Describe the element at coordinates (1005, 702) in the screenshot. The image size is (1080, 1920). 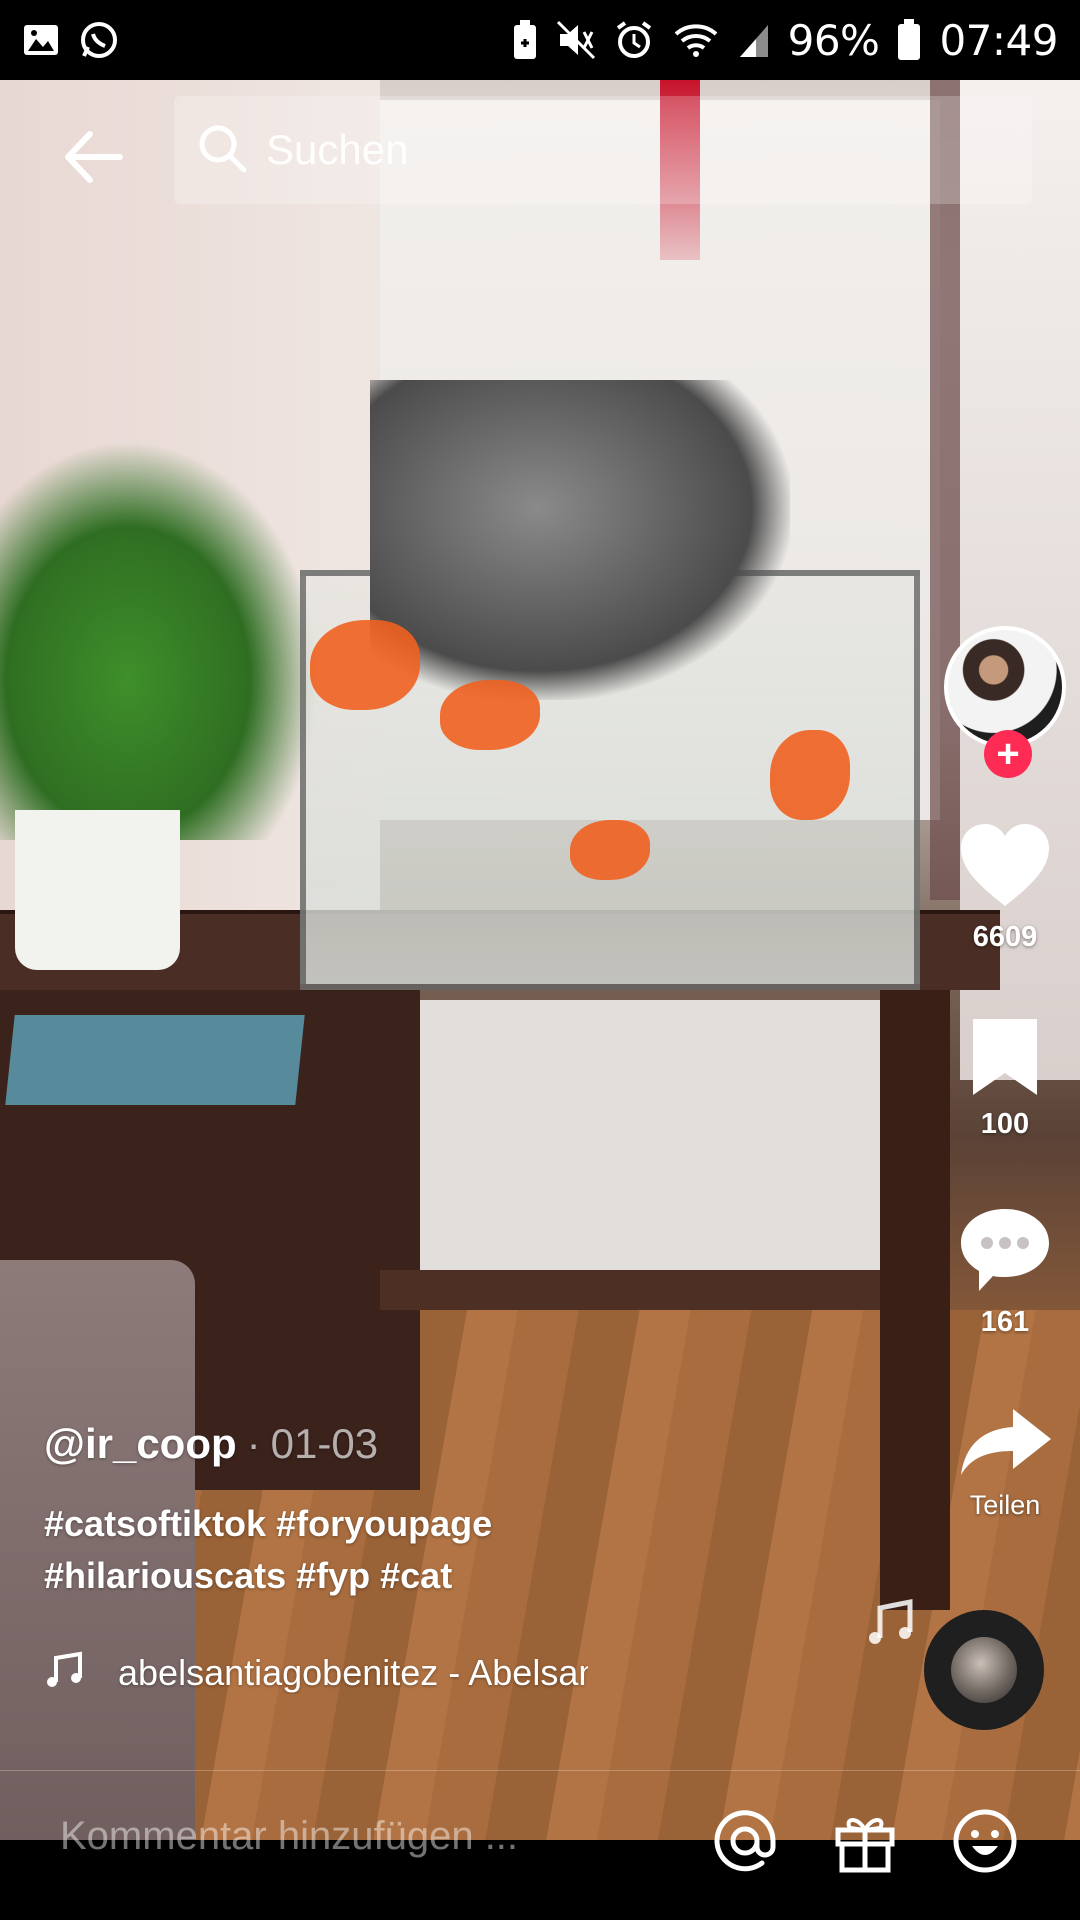
I see `creator-avatar-group: +` at that location.